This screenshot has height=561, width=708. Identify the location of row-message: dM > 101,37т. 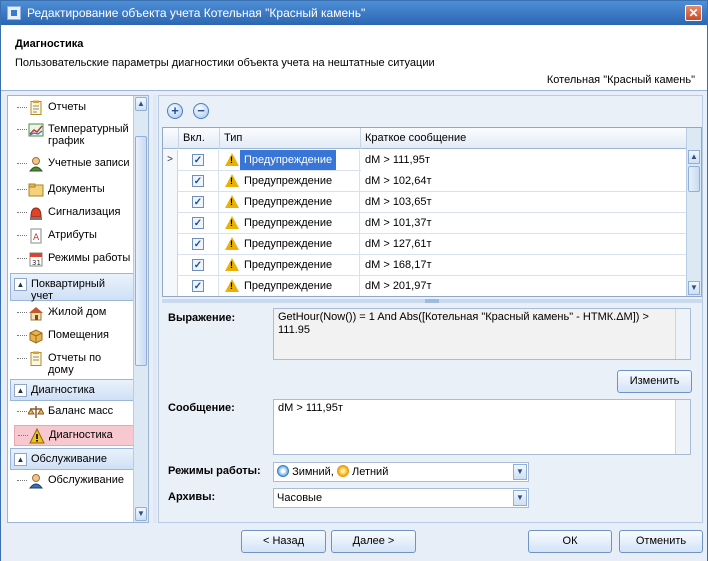
(524, 223).